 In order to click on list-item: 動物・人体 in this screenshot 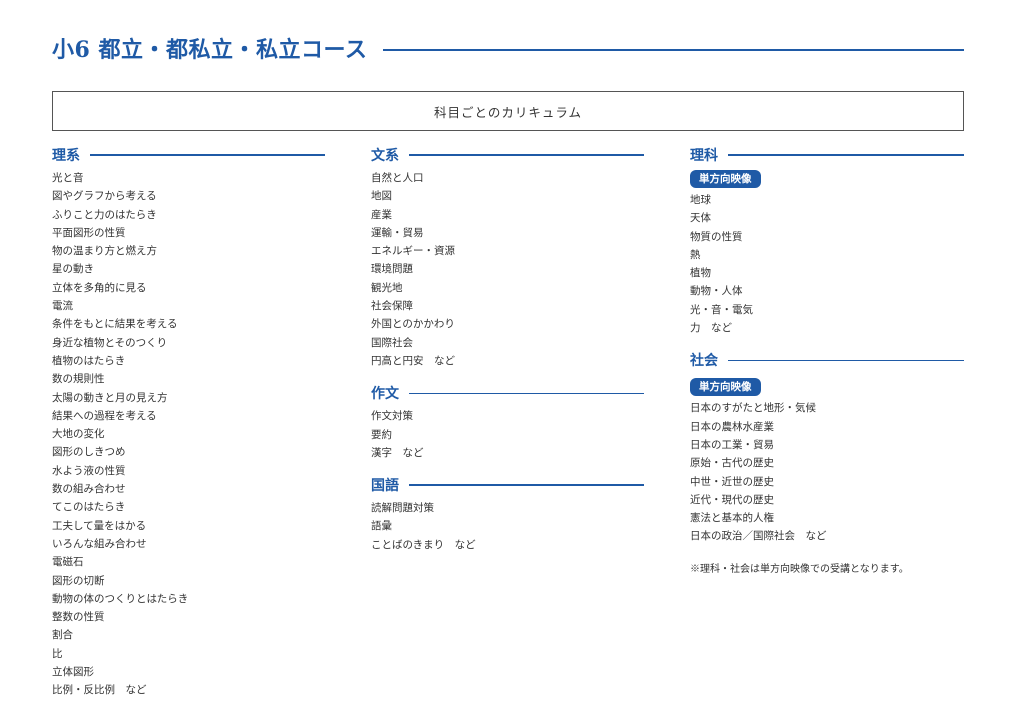, I will do `click(716, 291)`.